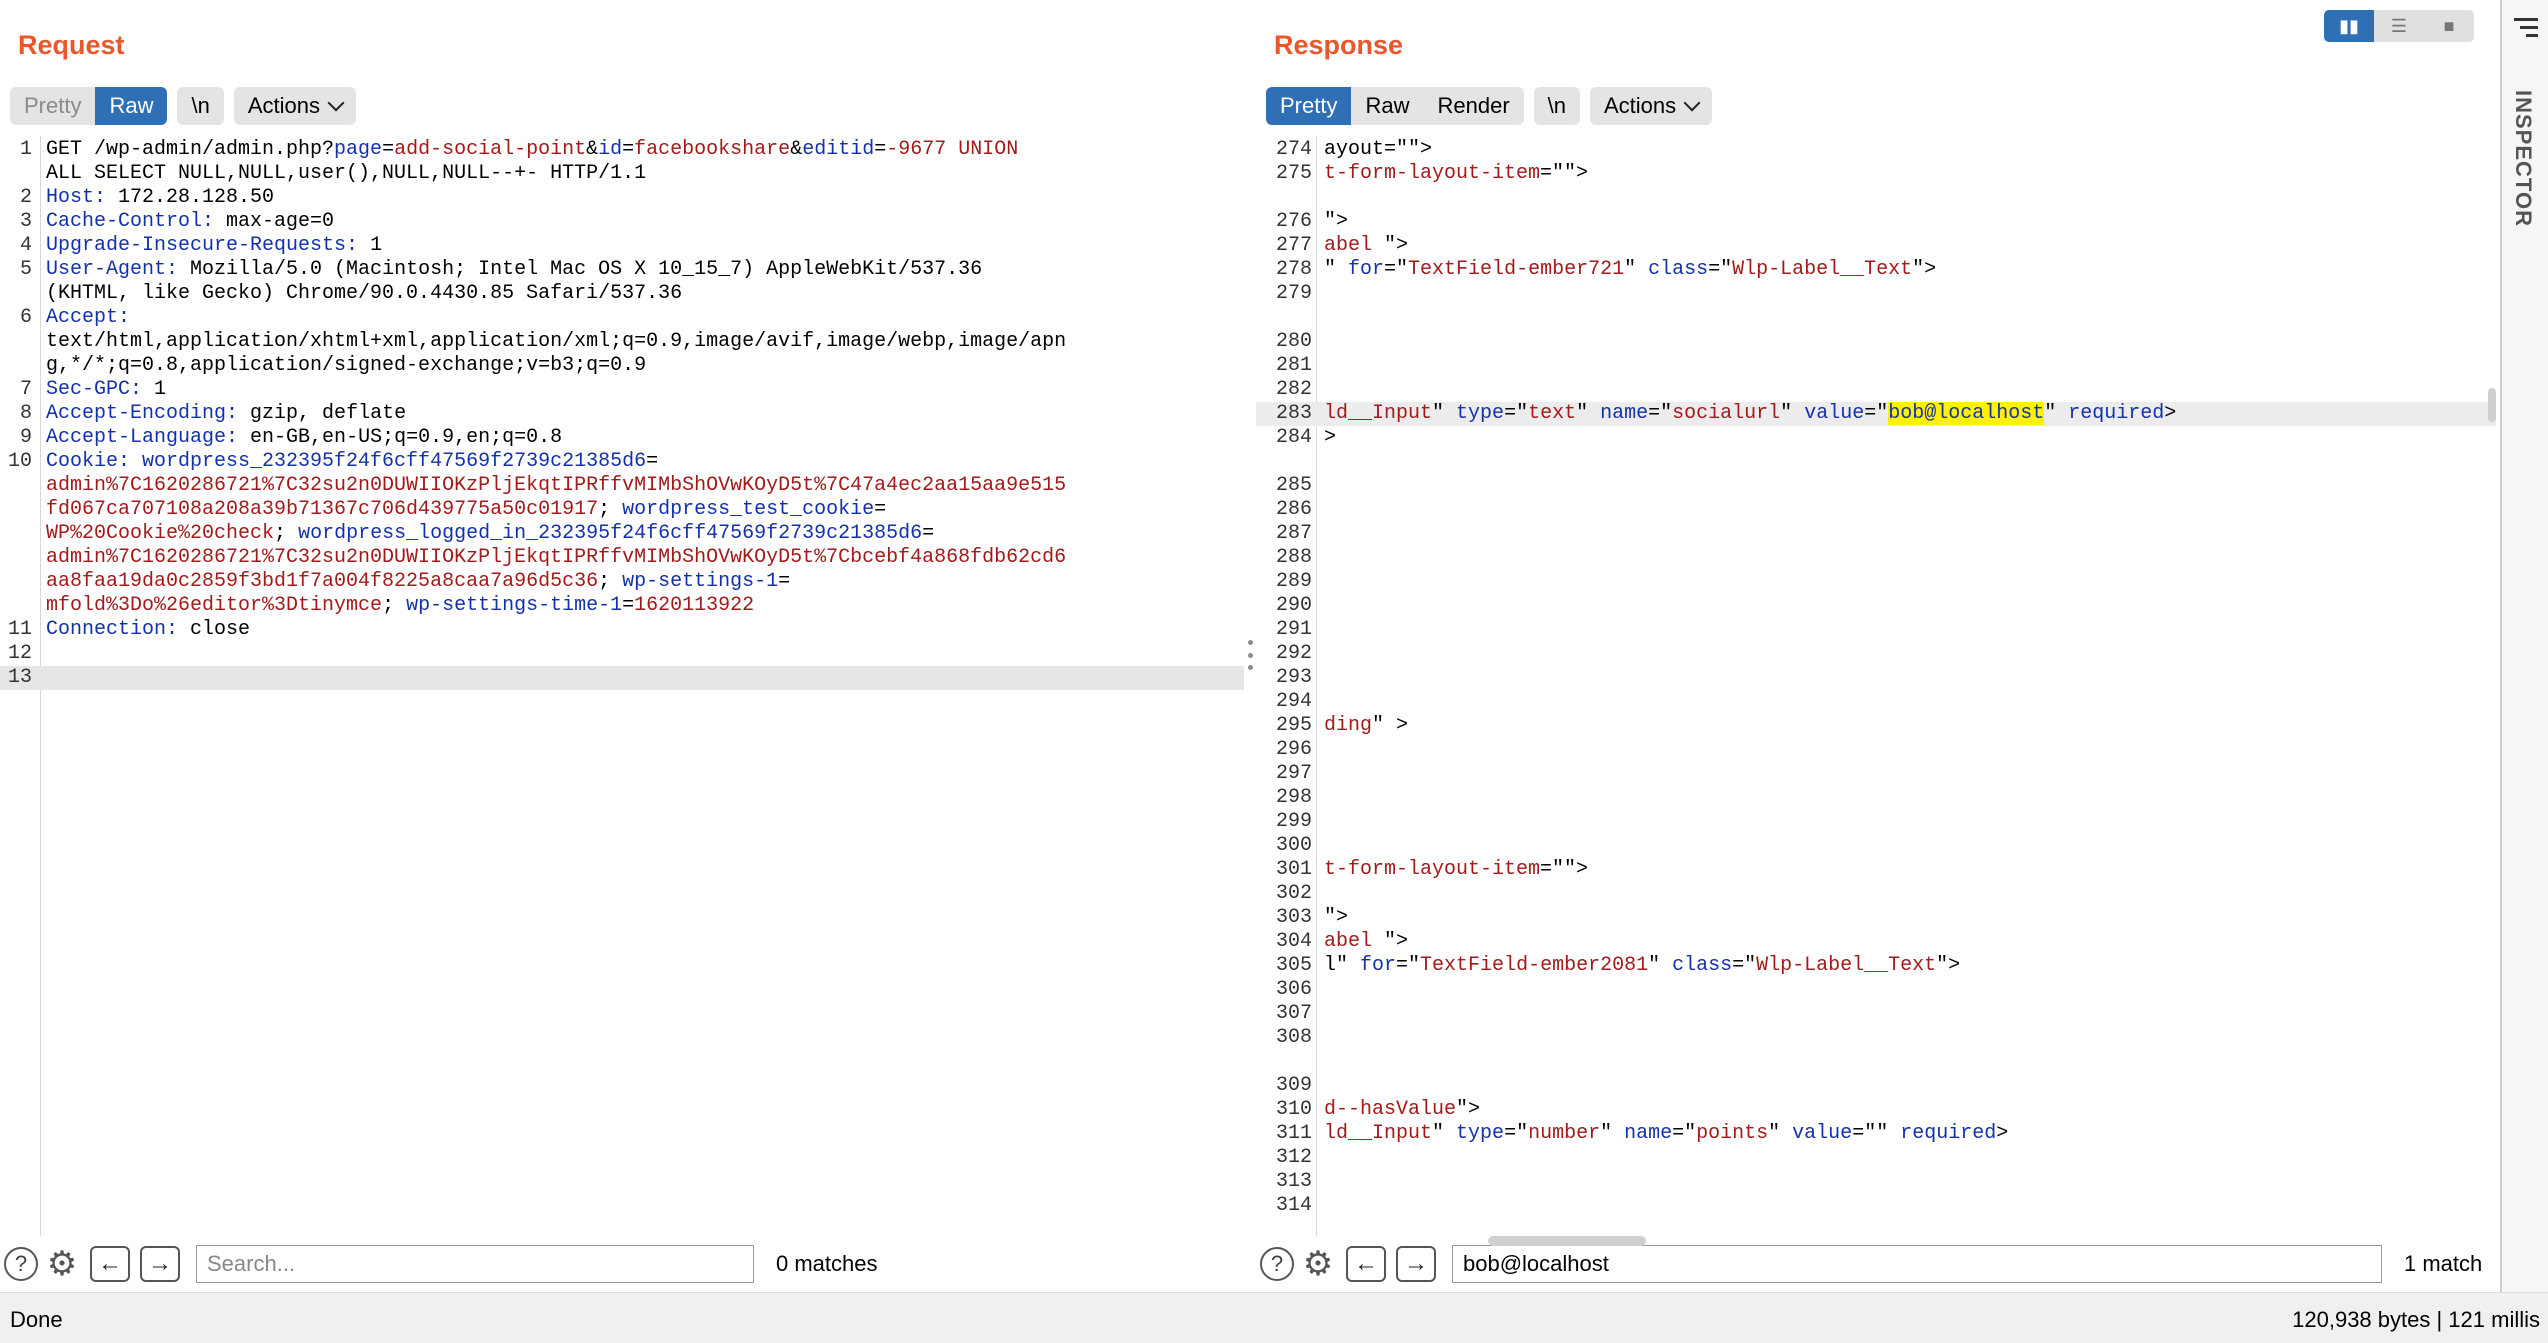 The height and width of the screenshot is (1343, 2548). What do you see at coordinates (1480, 413) in the screenshot?
I see `code-token: type` at bounding box center [1480, 413].